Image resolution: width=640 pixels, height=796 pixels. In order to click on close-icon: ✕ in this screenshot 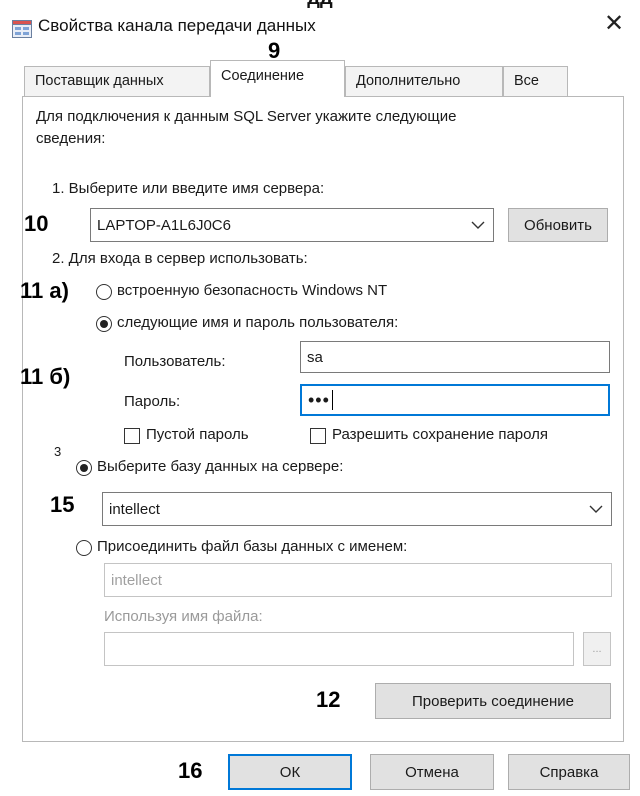, I will do `click(614, 24)`.